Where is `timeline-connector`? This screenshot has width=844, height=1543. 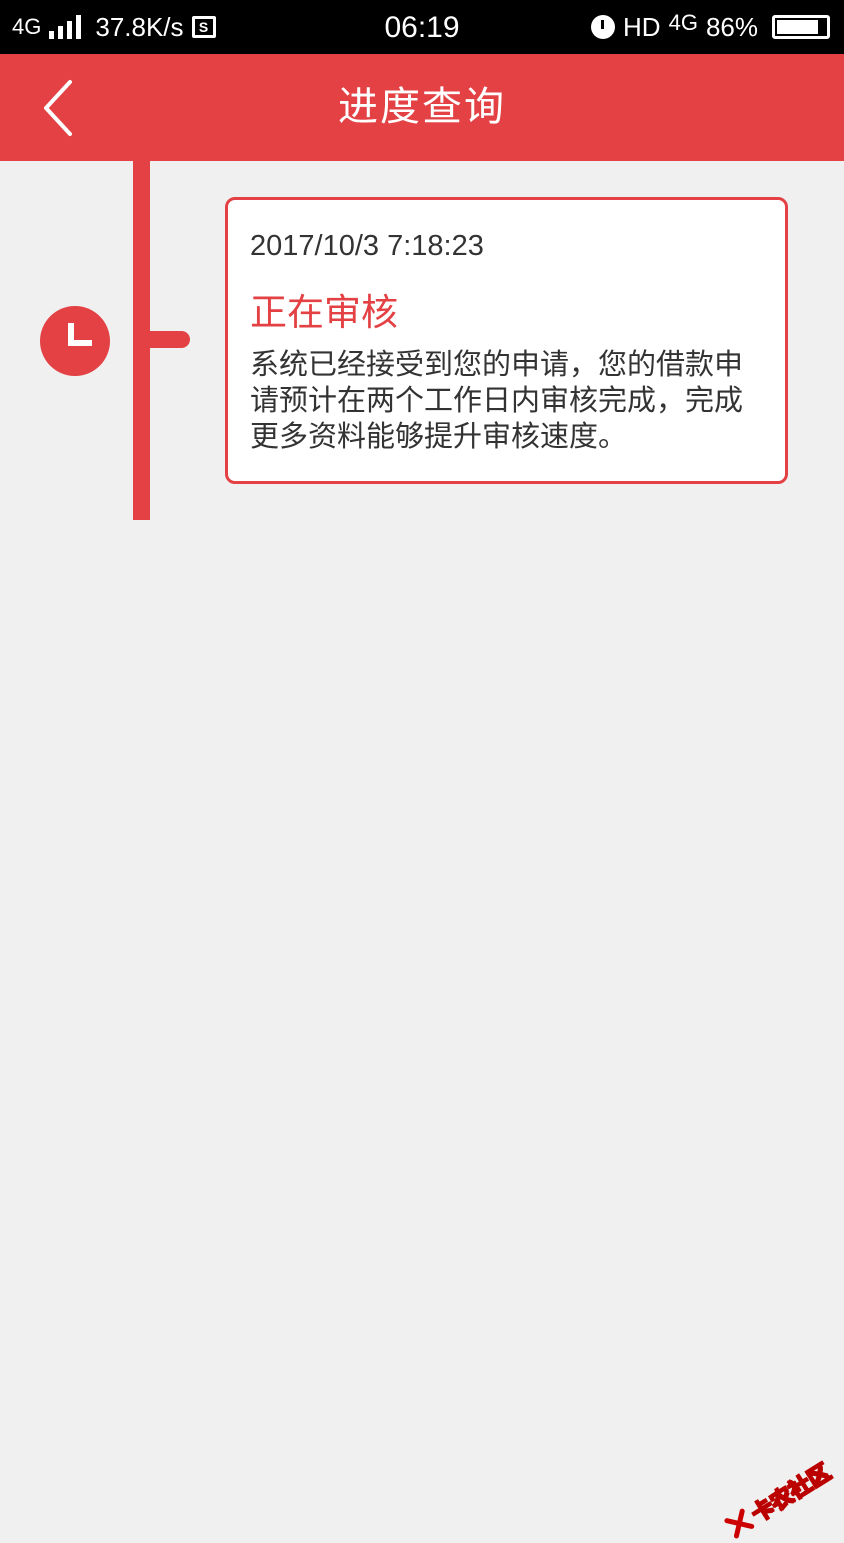
timeline-connector is located at coordinates (167, 339).